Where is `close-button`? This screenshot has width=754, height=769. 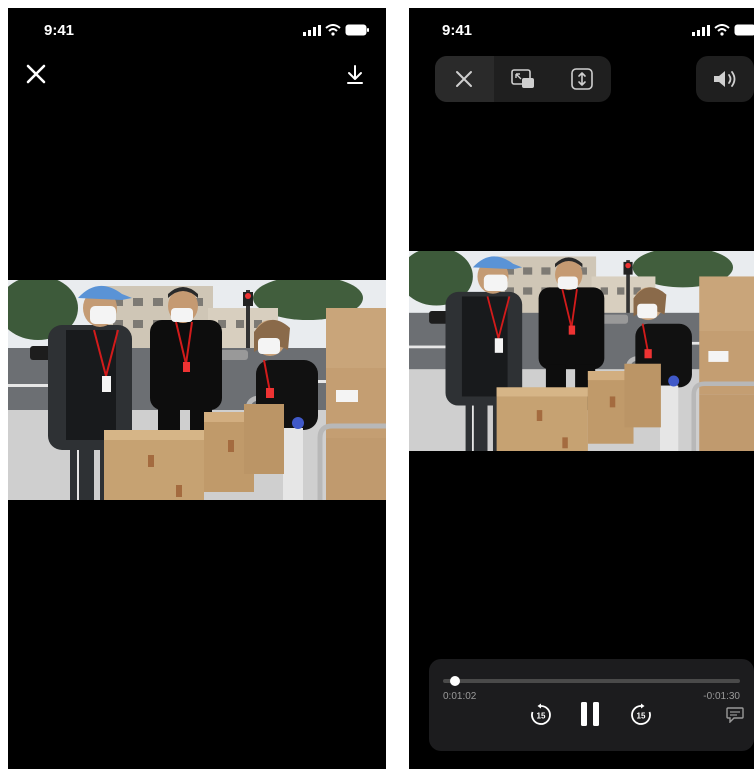
close-button is located at coordinates (464, 79).